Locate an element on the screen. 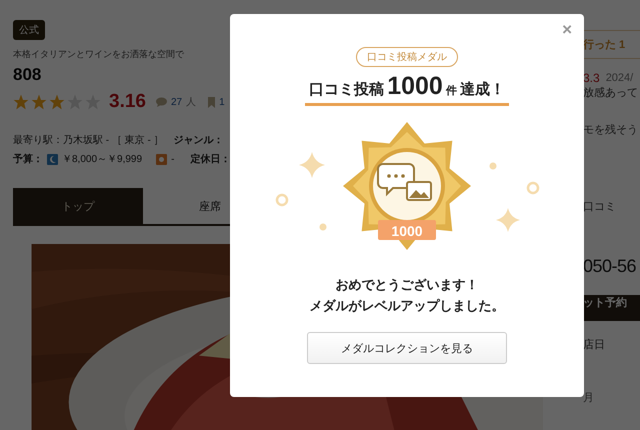  post-count: 1000 is located at coordinates (415, 86).